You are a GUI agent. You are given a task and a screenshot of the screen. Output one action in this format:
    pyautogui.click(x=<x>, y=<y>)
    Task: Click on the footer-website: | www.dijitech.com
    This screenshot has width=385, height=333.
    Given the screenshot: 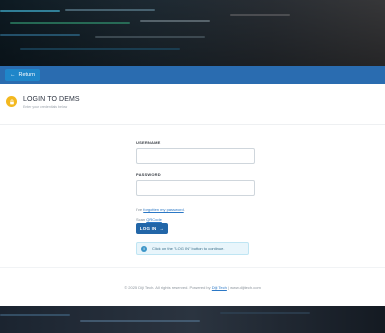 What is the action you would take?
    pyautogui.click(x=244, y=287)
    